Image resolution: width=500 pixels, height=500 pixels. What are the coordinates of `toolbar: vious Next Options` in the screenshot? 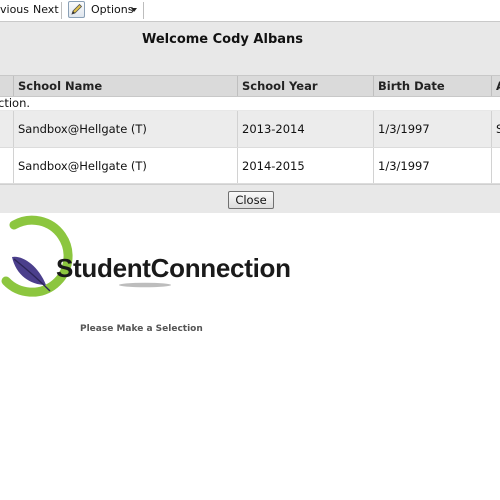 It's located at (250, 11).